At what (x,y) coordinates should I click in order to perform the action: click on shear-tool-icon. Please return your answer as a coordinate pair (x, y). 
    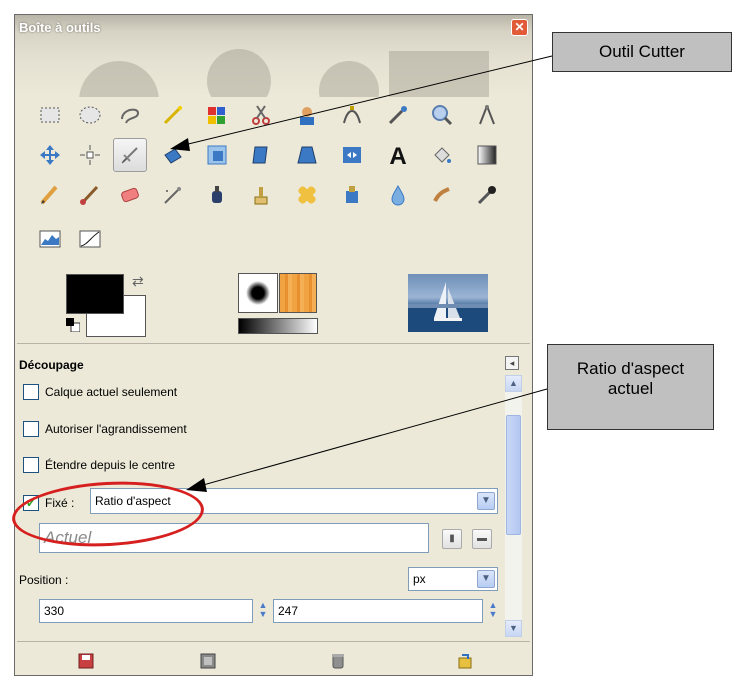
    Looking at the image, I should click on (260, 155).